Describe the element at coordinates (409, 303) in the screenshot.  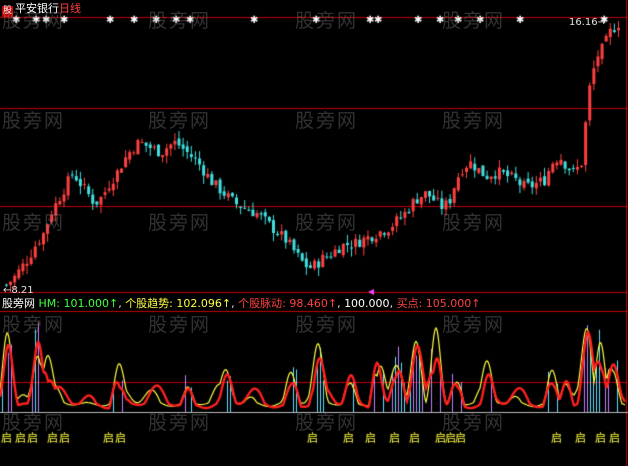
I see `buy-label: 买点:` at that location.